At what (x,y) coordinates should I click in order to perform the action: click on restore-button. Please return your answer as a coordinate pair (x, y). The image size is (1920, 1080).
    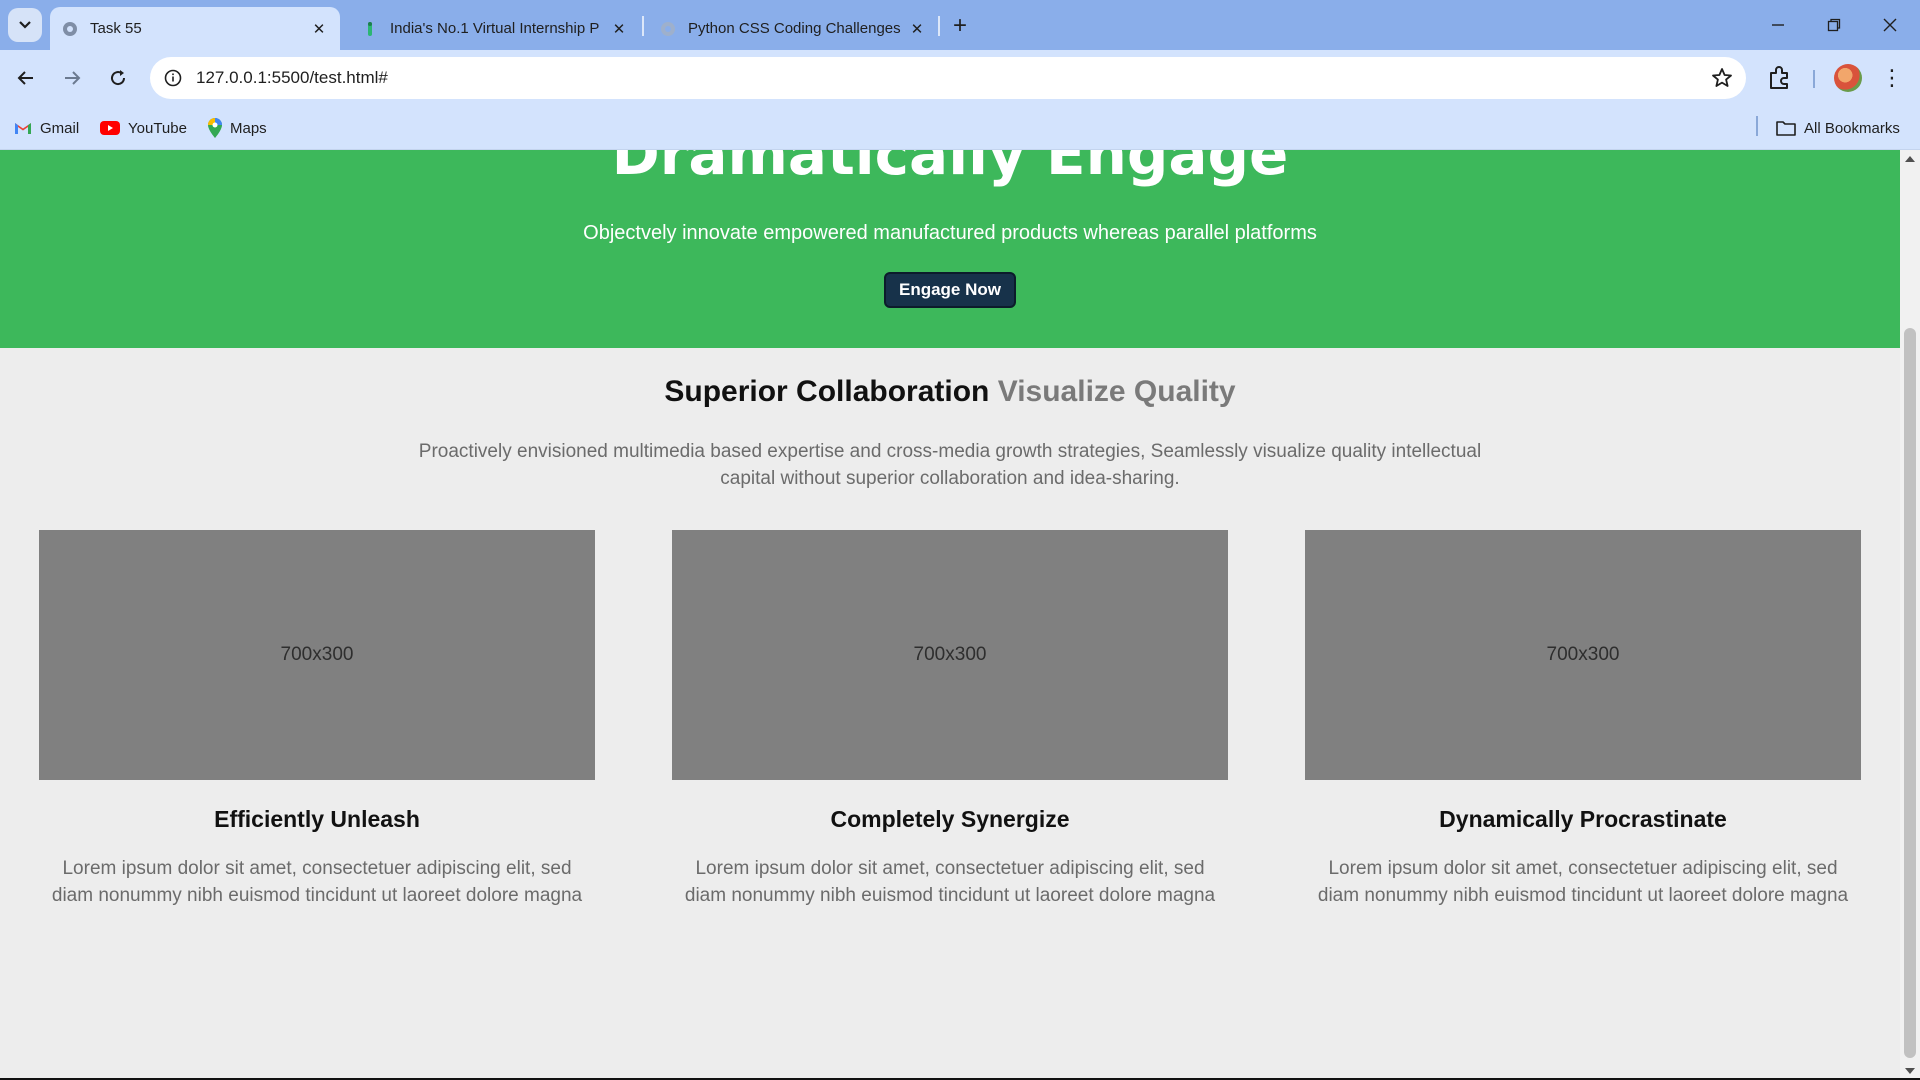
    Looking at the image, I should click on (1834, 25).